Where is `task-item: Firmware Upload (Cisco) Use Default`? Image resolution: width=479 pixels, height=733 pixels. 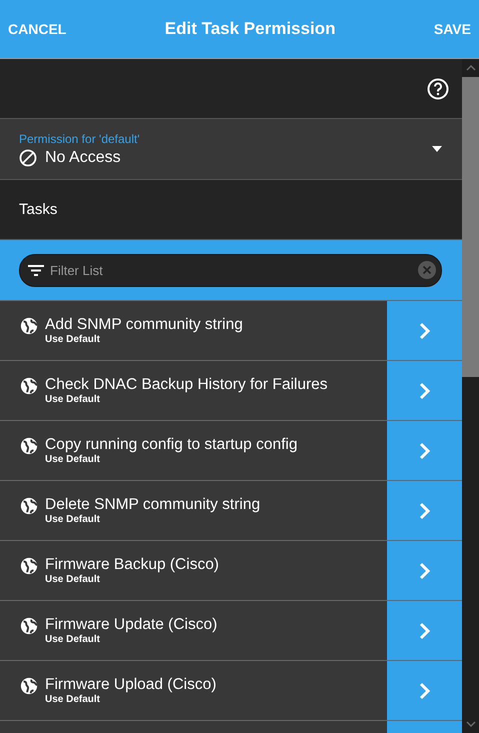 task-item: Firmware Upload (Cisco) Use Default is located at coordinates (193, 690).